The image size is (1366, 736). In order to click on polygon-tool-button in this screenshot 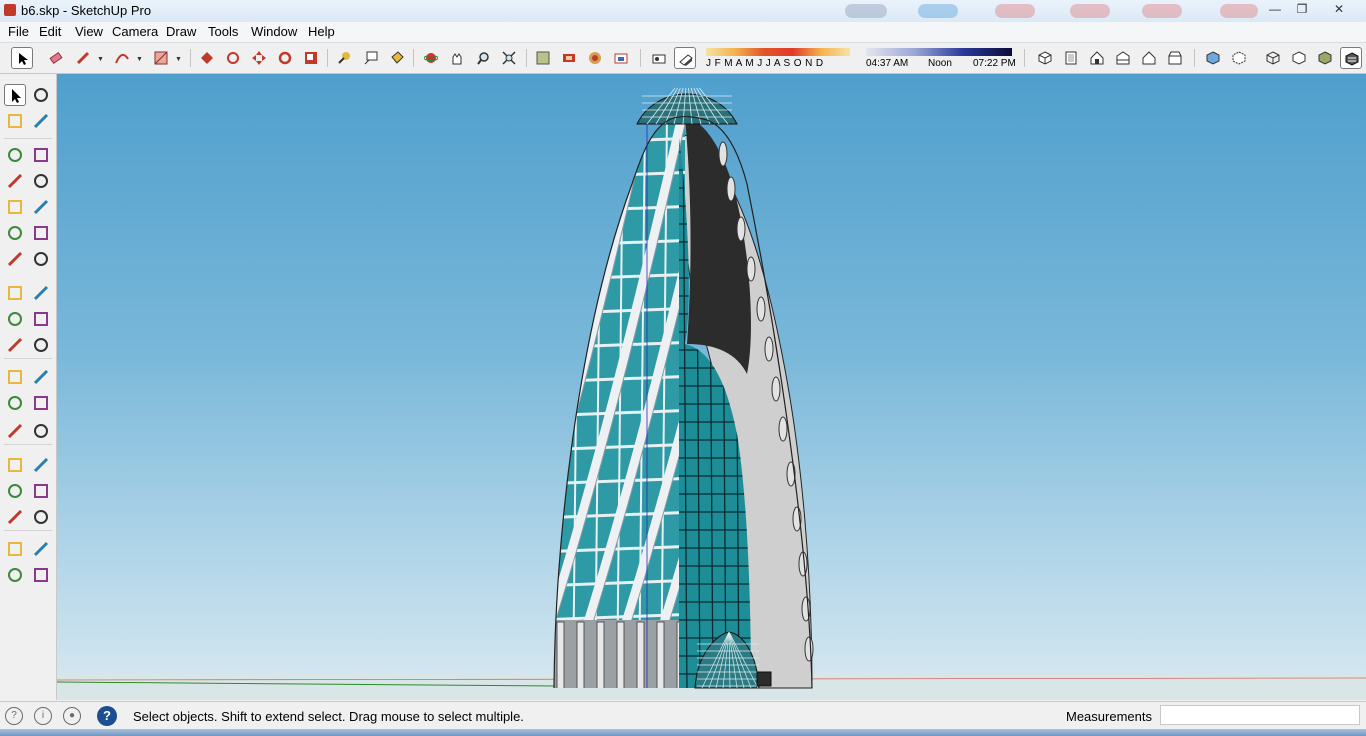, I will do `click(41, 207)`.